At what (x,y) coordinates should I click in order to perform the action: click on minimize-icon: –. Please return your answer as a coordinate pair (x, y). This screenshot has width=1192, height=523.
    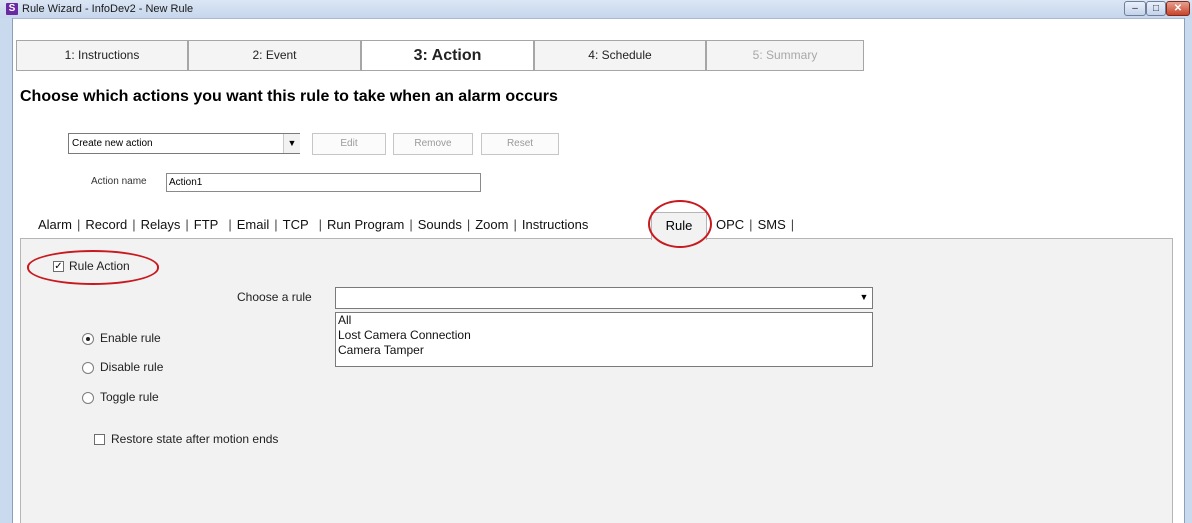
    Looking at the image, I should click on (1135, 8).